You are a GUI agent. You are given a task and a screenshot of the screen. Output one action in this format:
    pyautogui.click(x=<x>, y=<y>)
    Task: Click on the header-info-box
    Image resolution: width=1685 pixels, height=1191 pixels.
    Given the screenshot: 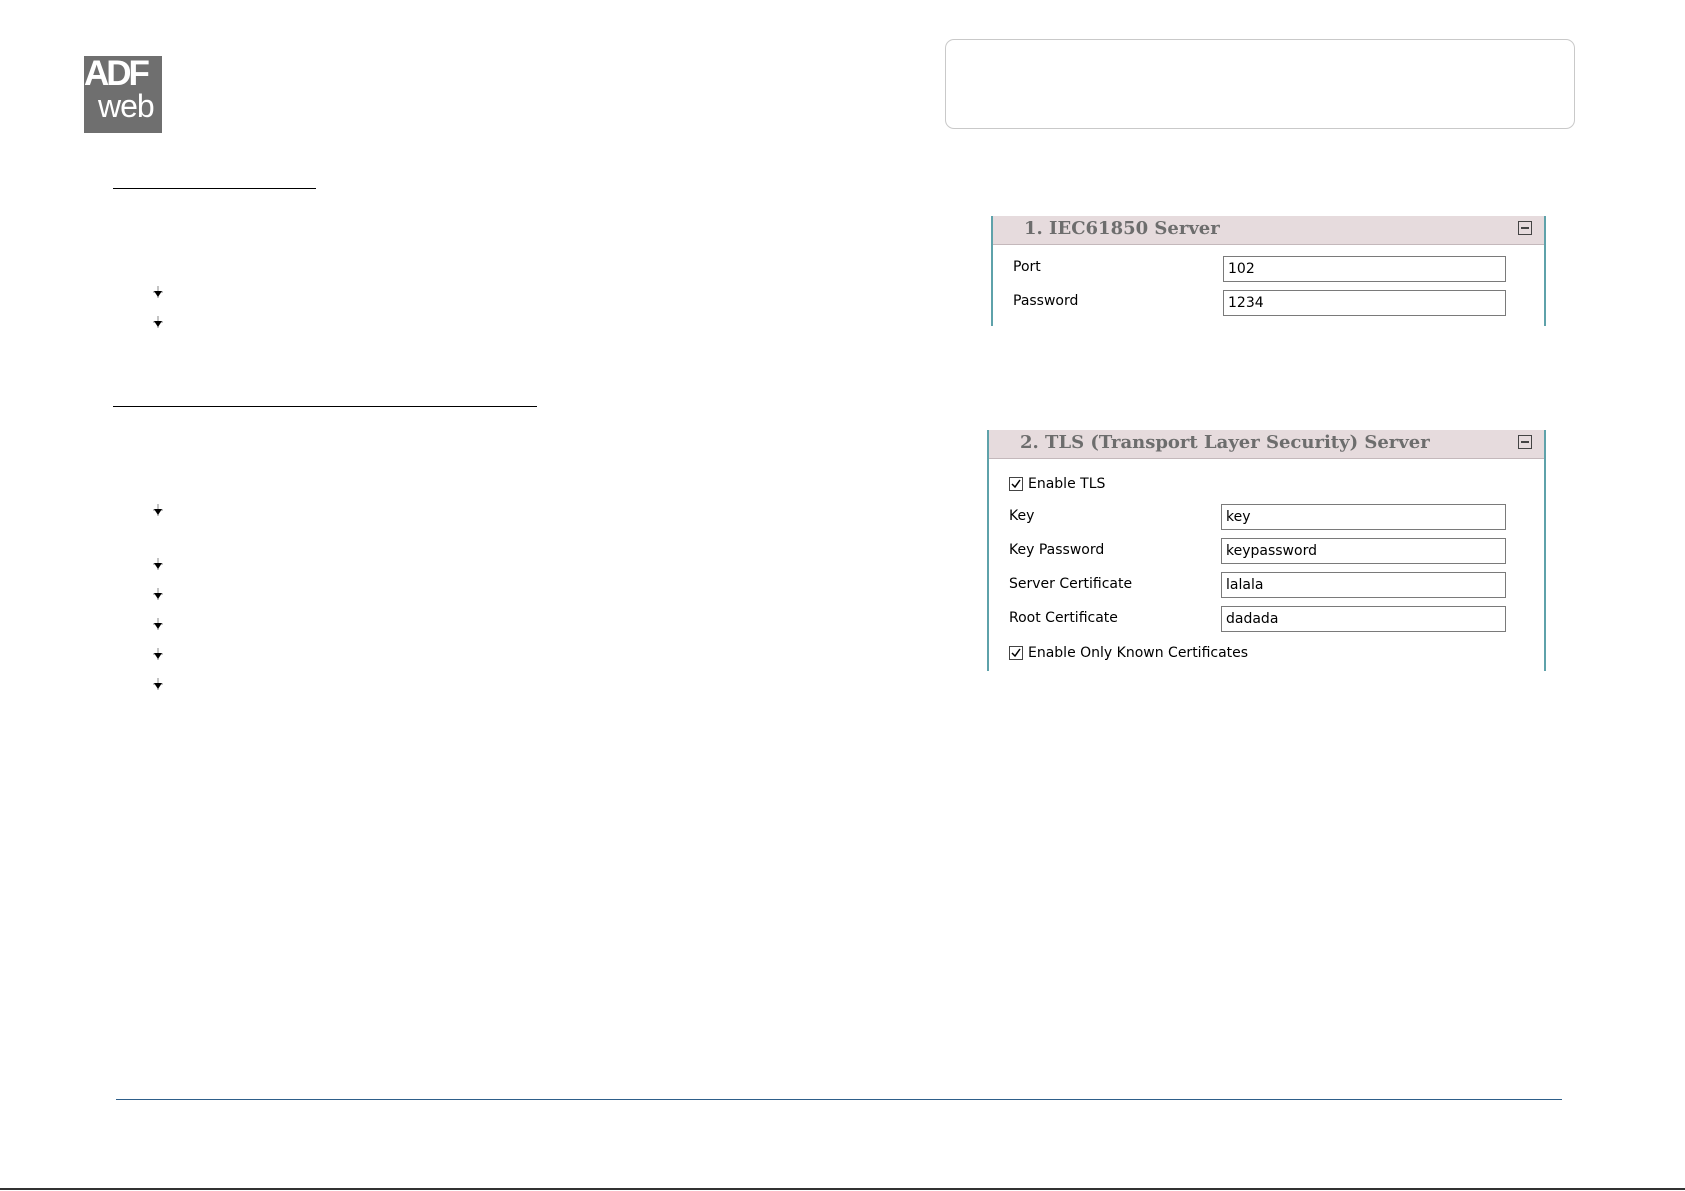 What is the action you would take?
    pyautogui.click(x=1260, y=84)
    